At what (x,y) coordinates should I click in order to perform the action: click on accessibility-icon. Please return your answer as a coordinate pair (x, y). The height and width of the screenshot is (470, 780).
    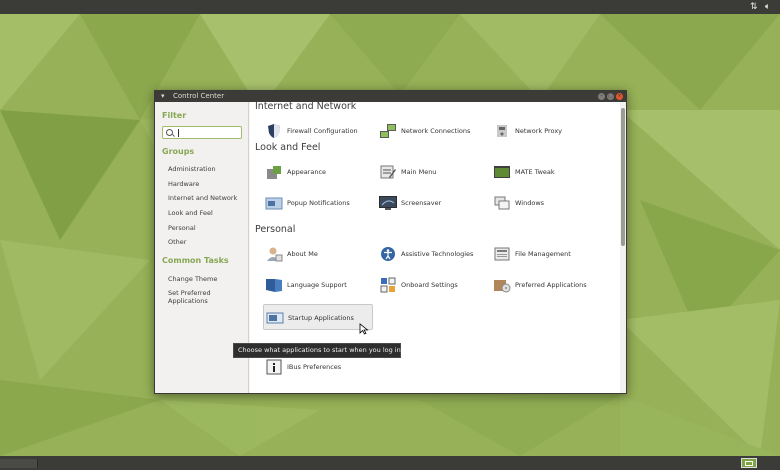
    Looking at the image, I should click on (388, 254).